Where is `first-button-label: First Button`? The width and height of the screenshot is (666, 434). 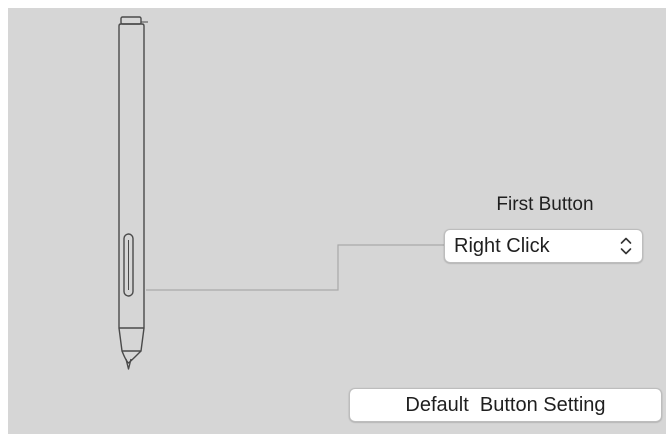
first-button-label: First Button is located at coordinates (545, 204).